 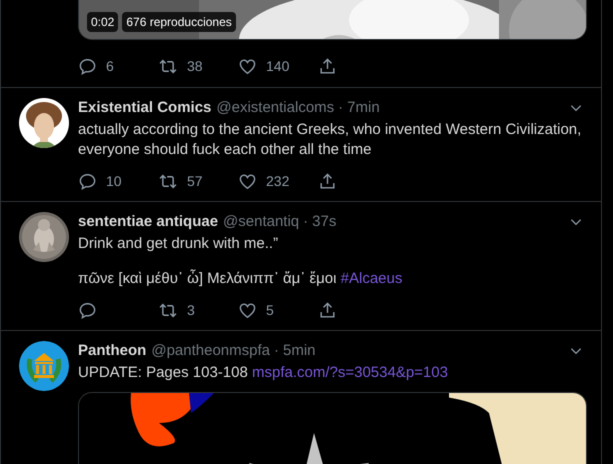 I want to click on like-count: 232, so click(x=278, y=181).